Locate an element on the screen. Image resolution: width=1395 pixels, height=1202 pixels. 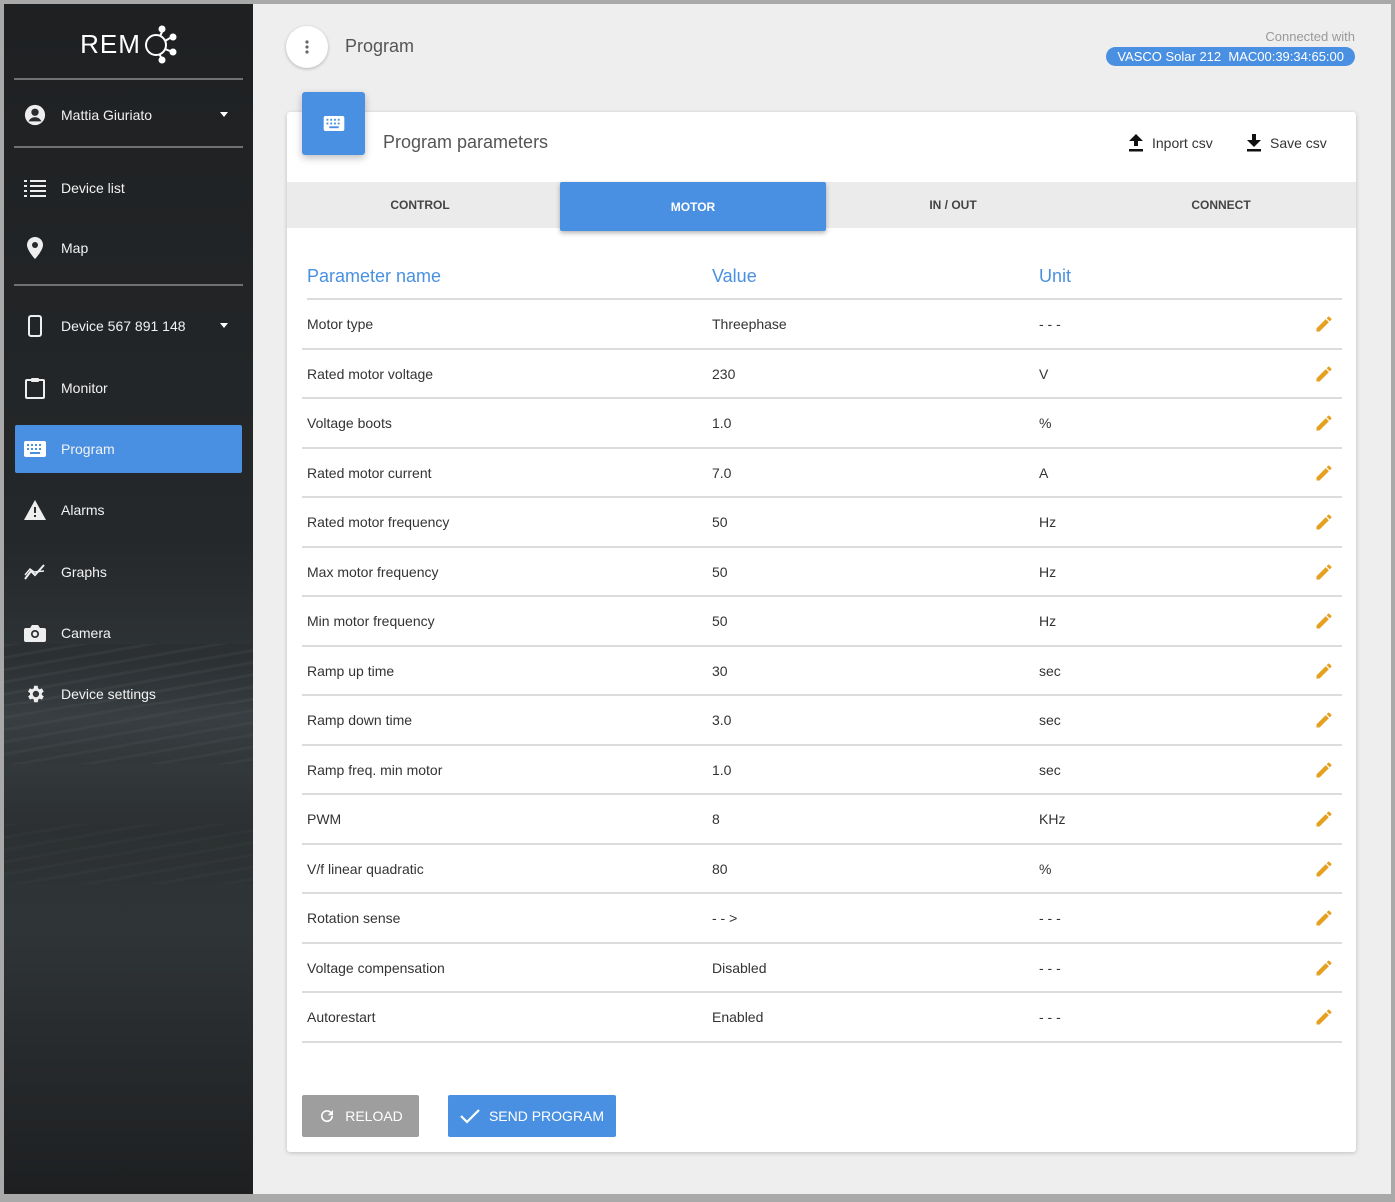
param-name: Ramp freq. min motor is located at coordinates (375, 769).